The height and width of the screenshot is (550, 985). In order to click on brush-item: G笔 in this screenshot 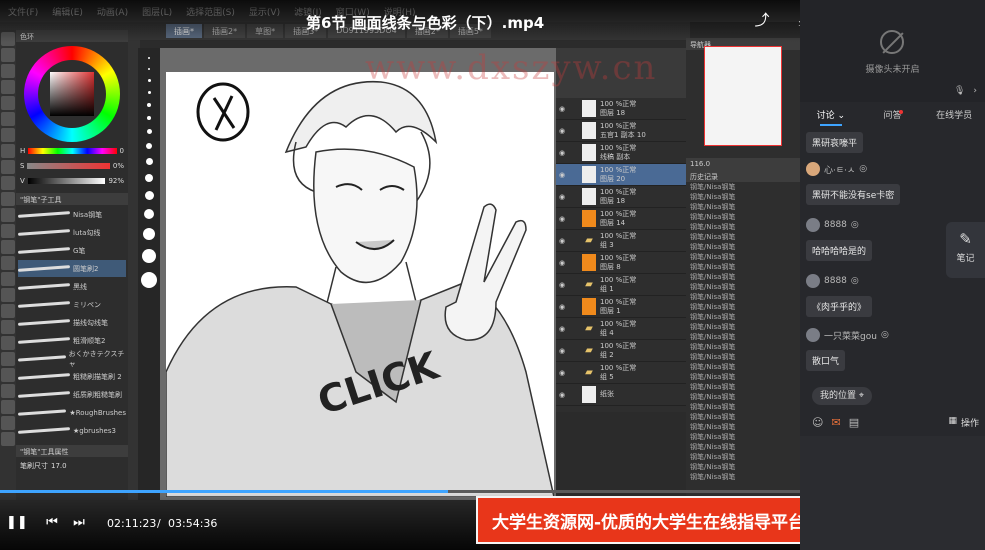, I will do `click(71, 250)`.